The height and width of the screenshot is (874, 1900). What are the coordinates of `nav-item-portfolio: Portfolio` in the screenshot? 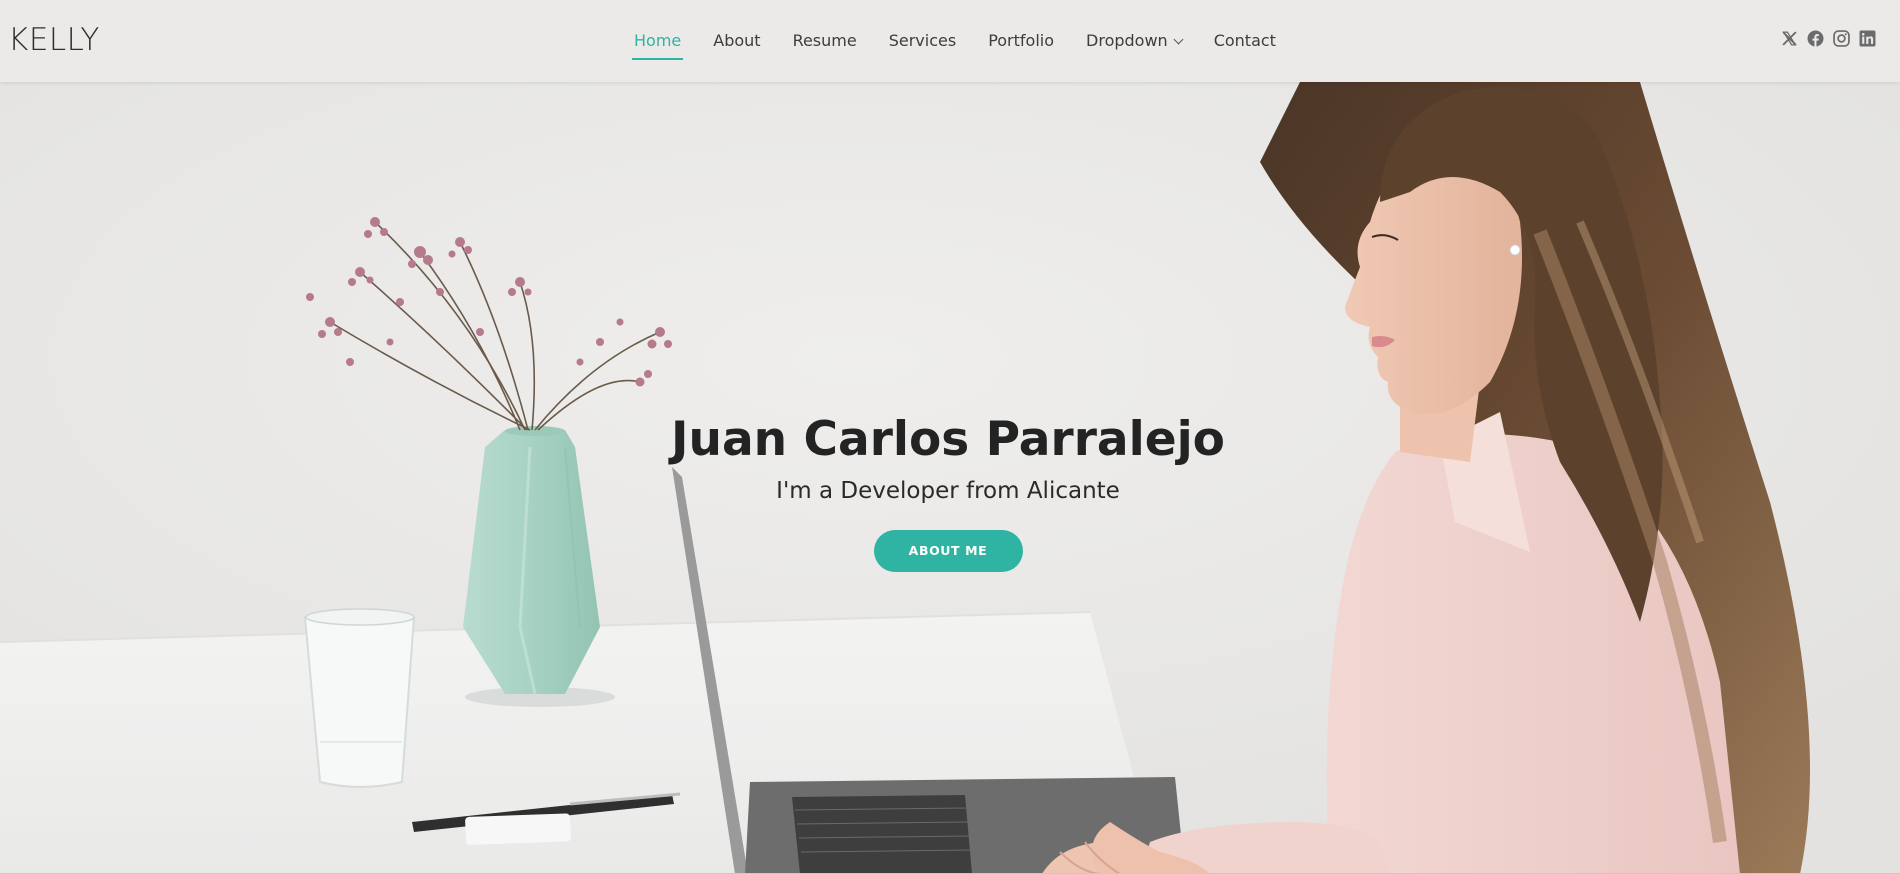 It's located at (1021, 41).